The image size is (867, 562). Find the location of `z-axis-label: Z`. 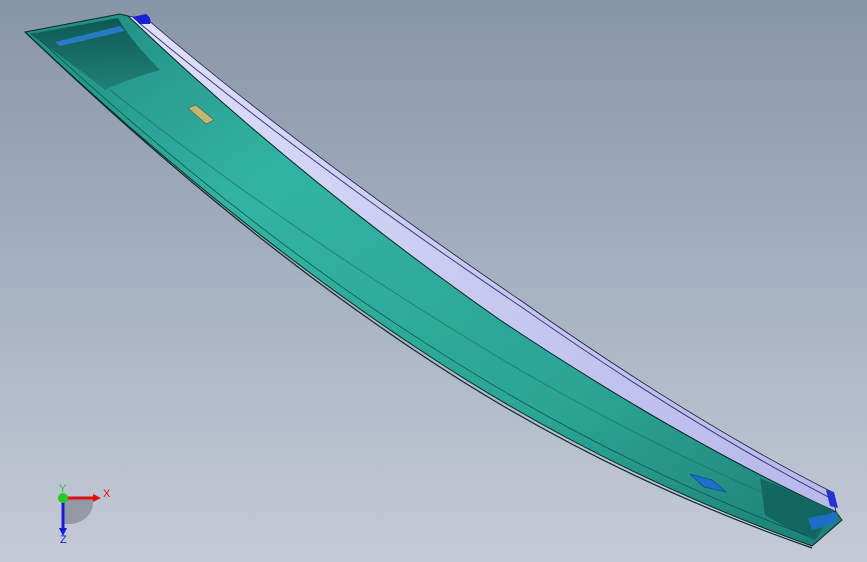

z-axis-label: Z is located at coordinates (63, 539).